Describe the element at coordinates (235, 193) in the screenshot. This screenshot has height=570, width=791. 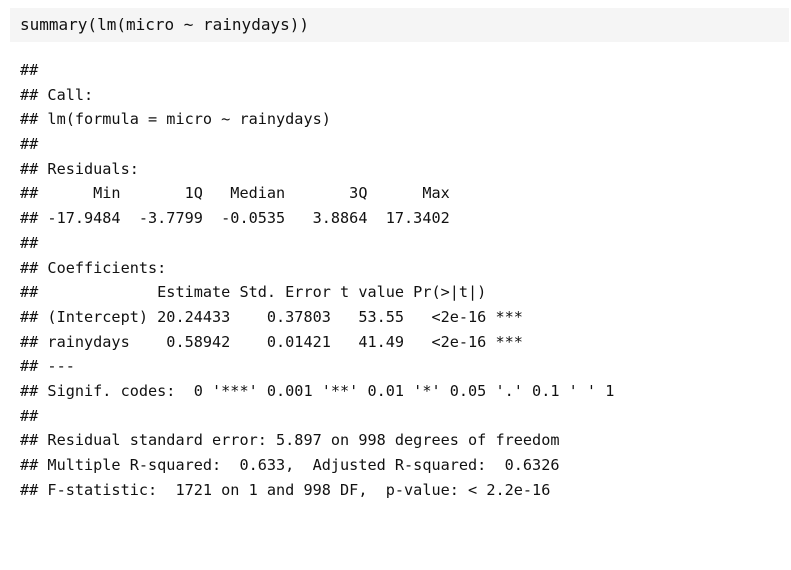
I see `output-line: ## Min 1Q Median 3Q Max` at that location.